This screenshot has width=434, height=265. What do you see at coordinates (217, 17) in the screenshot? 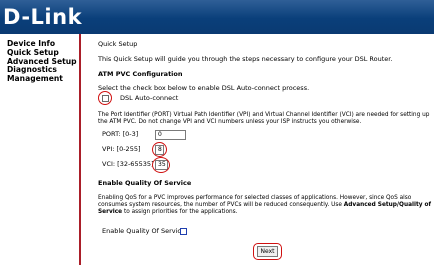
I see `header-bar: D-Link` at bounding box center [217, 17].